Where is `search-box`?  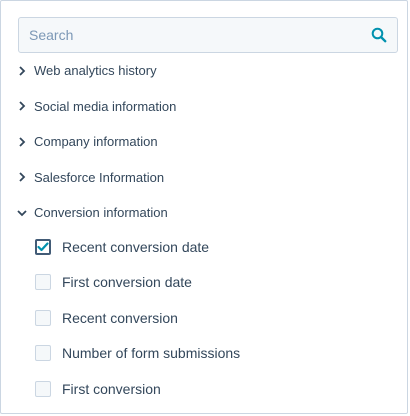 search-box is located at coordinates (208, 35).